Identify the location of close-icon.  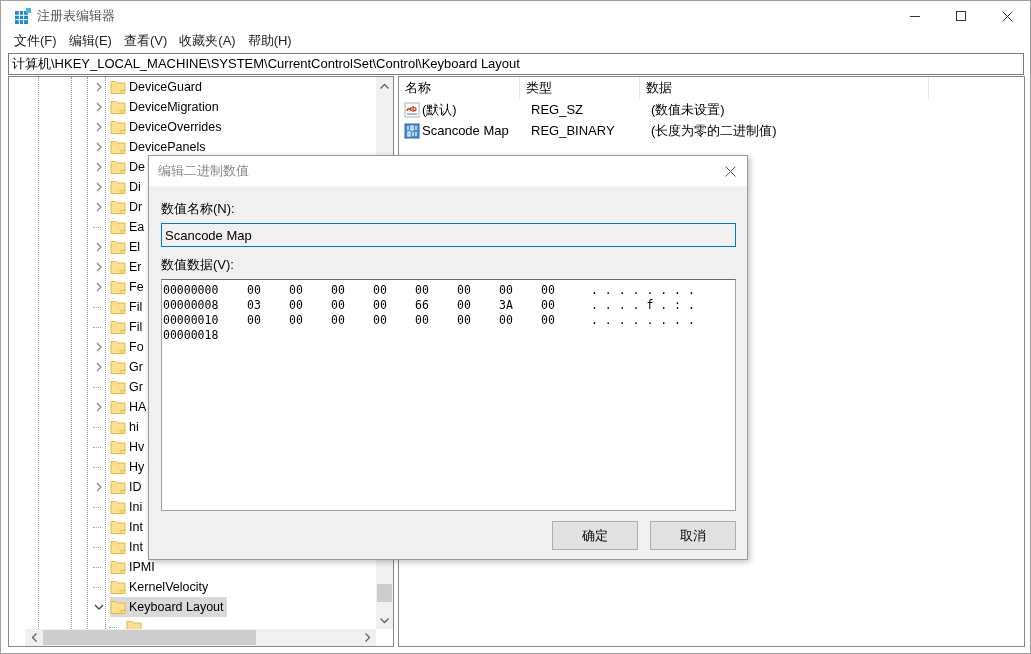
(1007, 16).